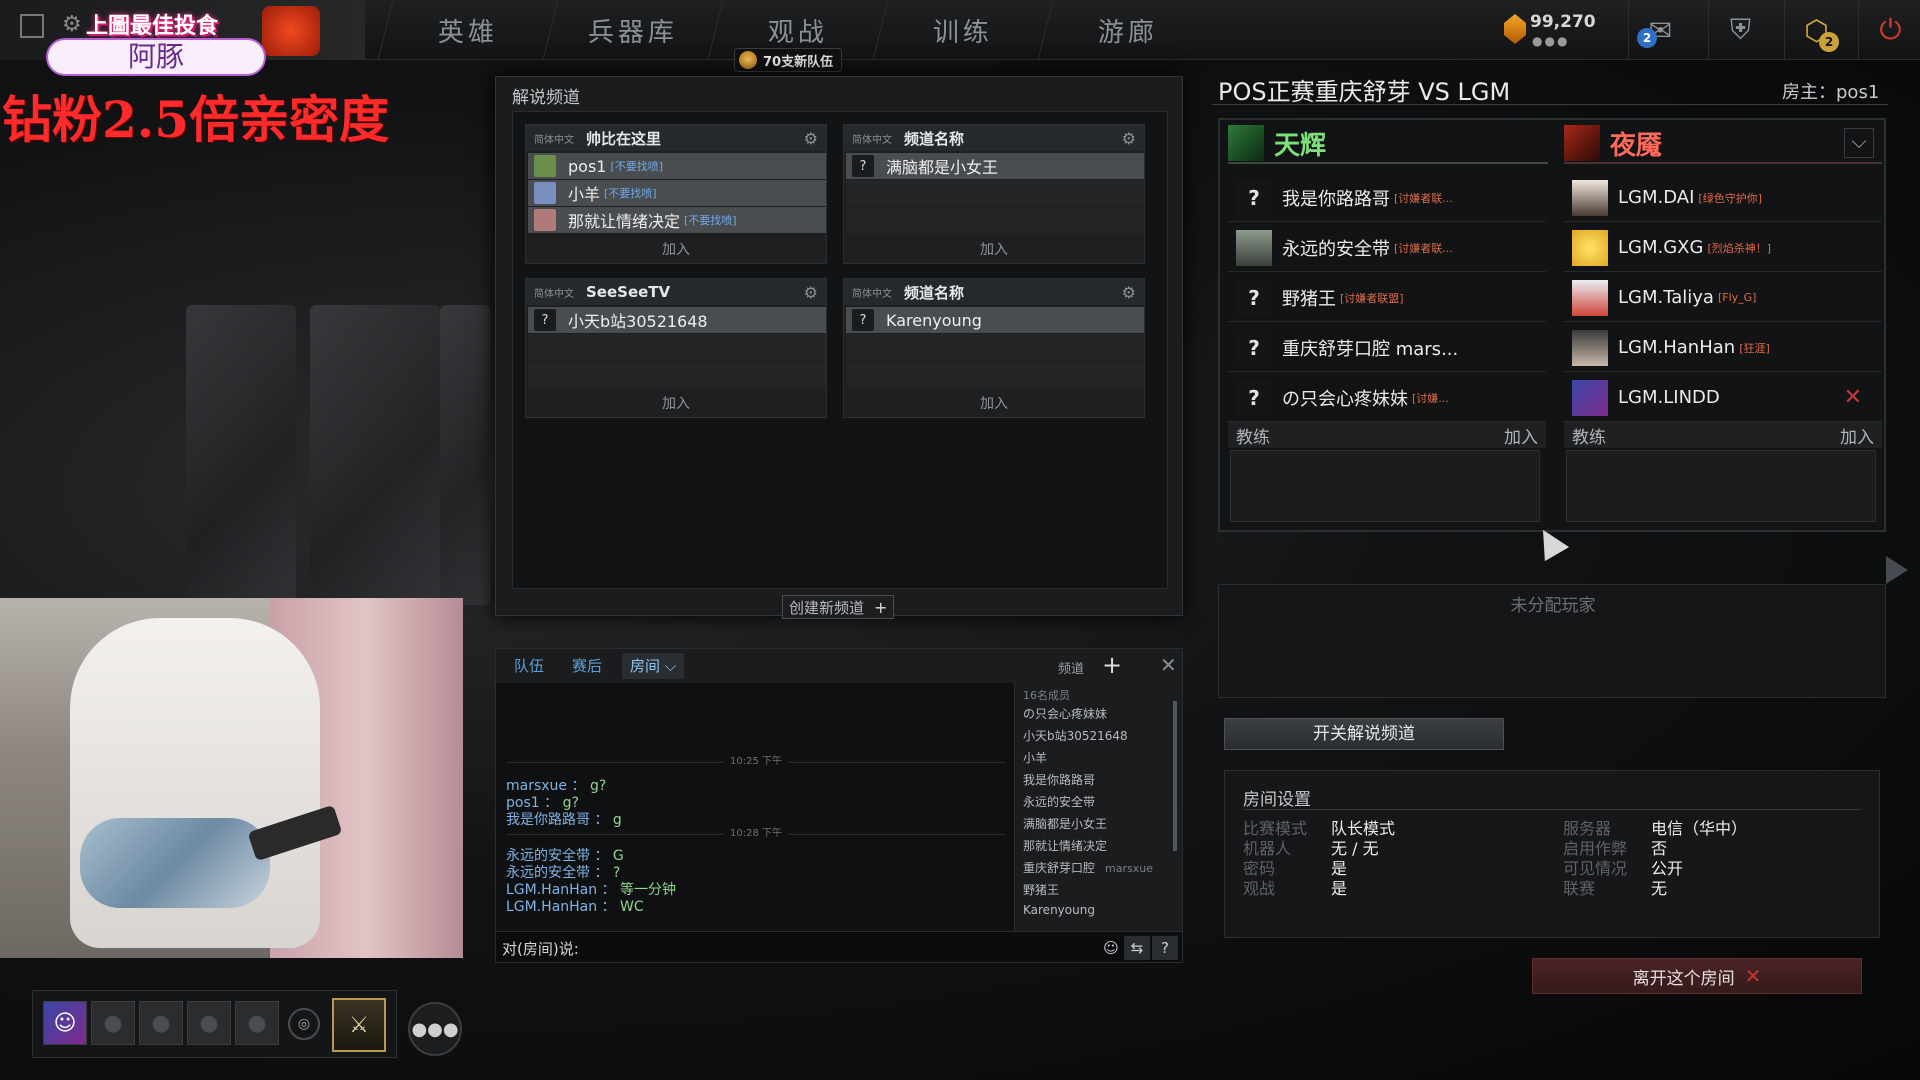 Image resolution: width=1920 pixels, height=1080 pixels. I want to click on msg-text: WC, so click(632, 907).